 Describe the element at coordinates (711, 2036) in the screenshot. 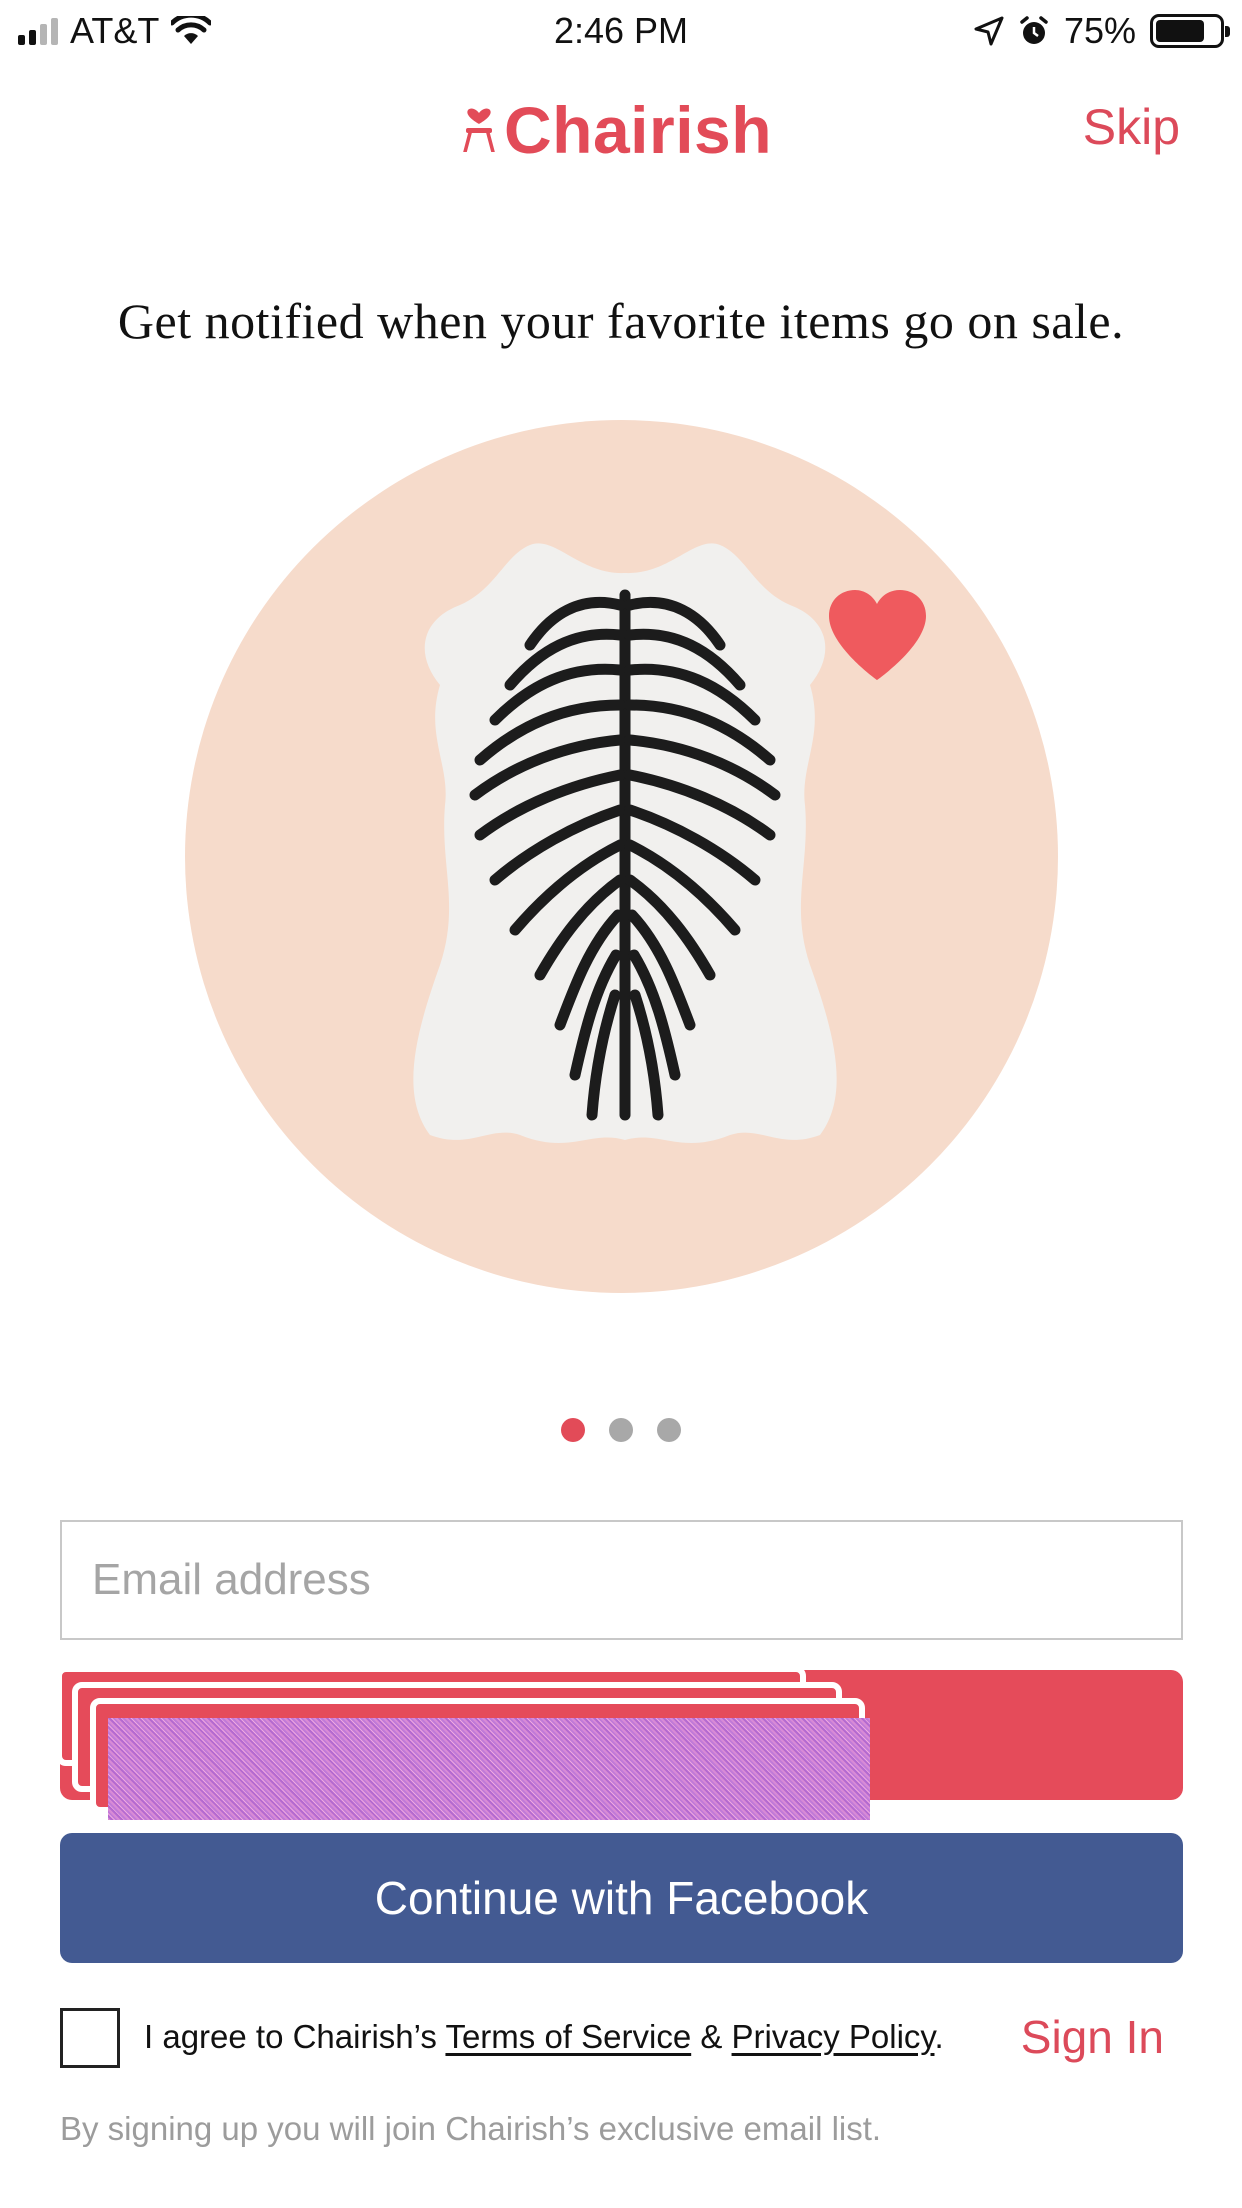

I see `terms-joiner: &` at that location.